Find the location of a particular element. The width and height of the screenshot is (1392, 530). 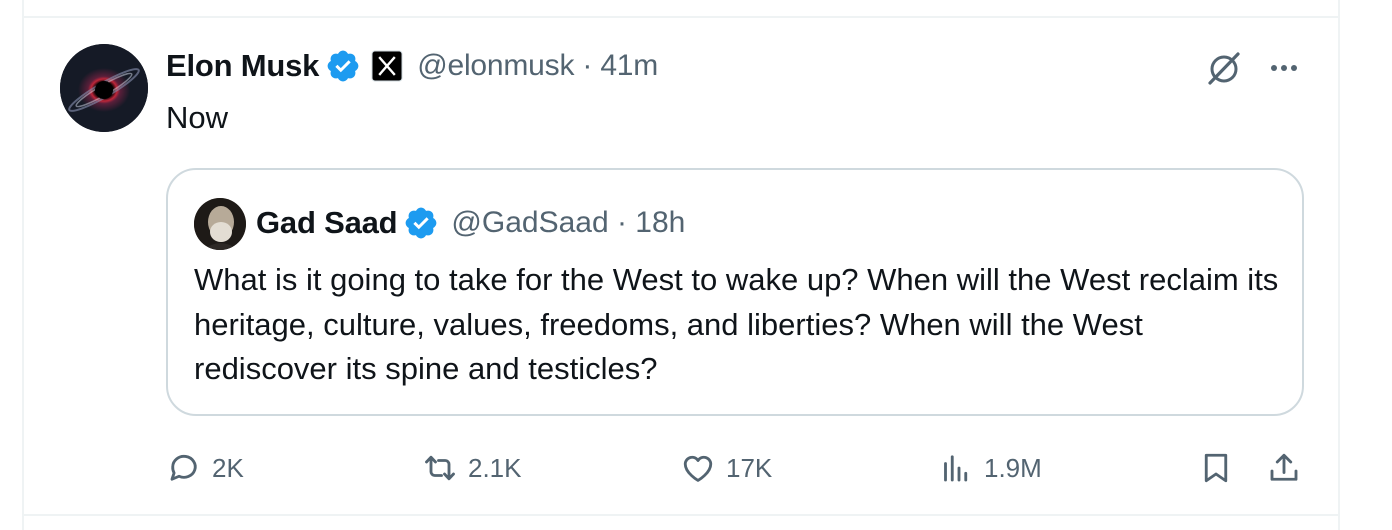

avatar is located at coordinates (104, 88).